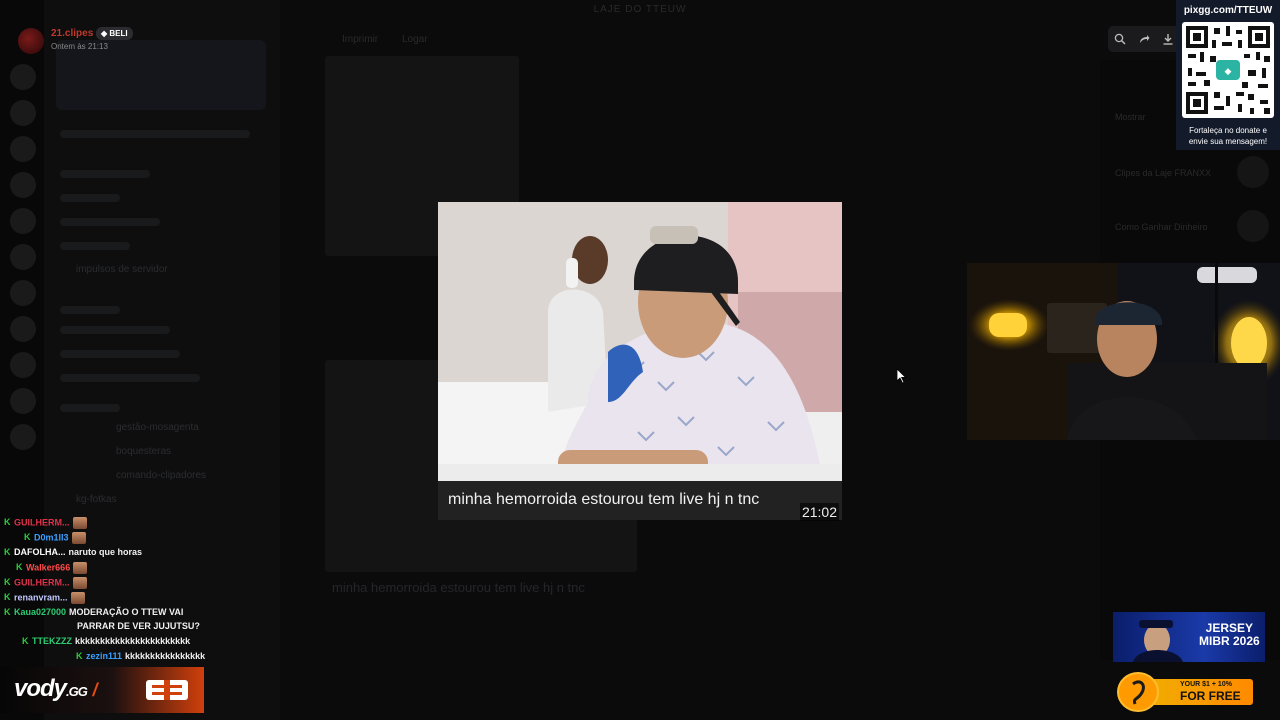 The image size is (1280, 720). I want to click on vody-tld: .GG, so click(77, 691).